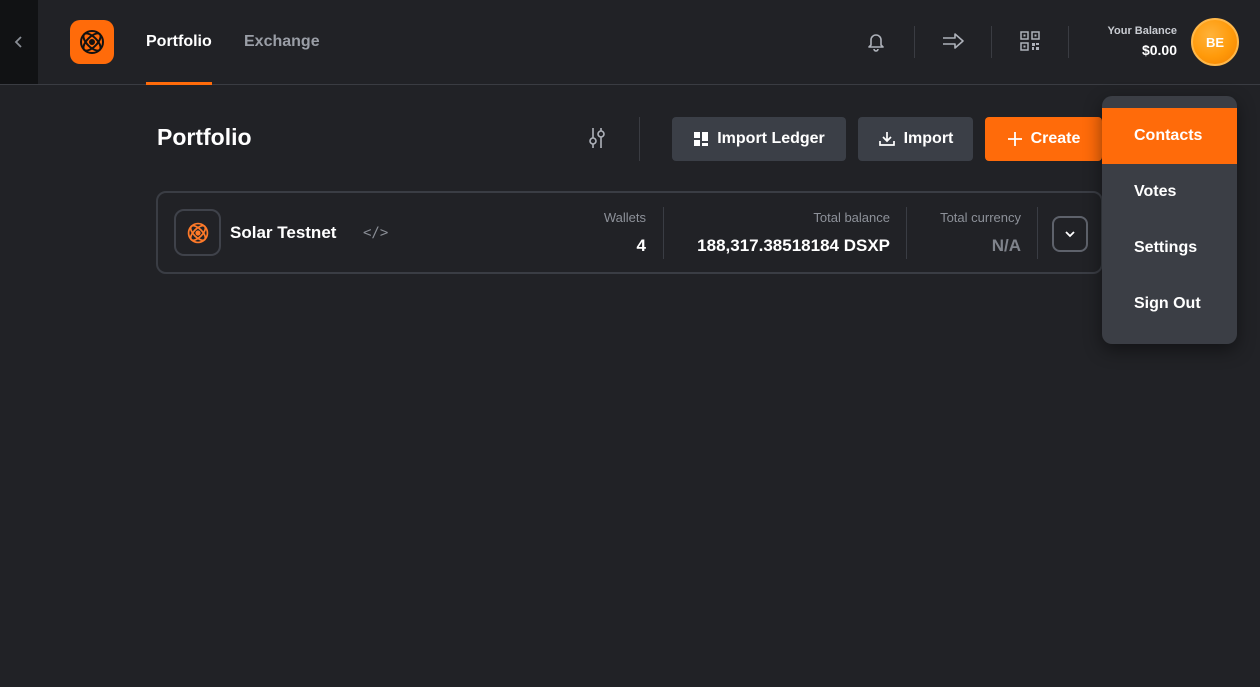 The image size is (1260, 687). I want to click on chevron-left-icon, so click(18, 42).